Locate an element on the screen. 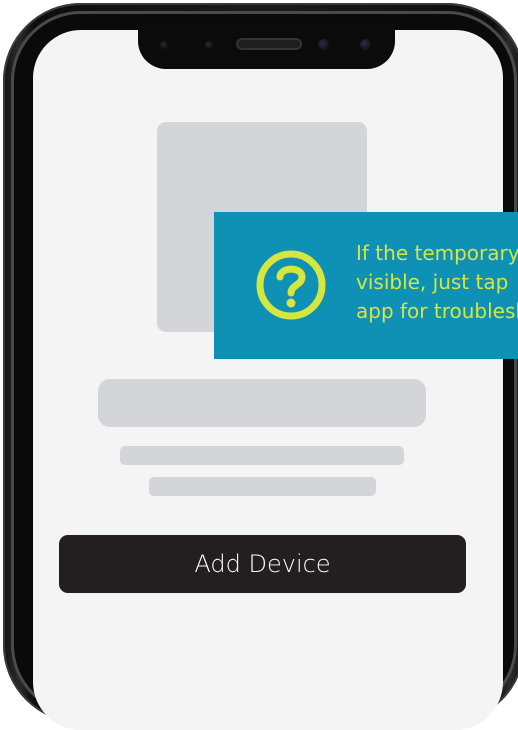  speaker-grille is located at coordinates (269, 44).